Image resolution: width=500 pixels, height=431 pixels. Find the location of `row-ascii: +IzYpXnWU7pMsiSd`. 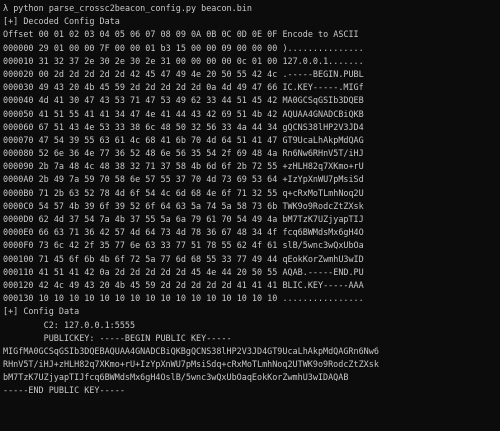

row-ascii: +IzYpXnWU7pMsiSd is located at coordinates (323, 179).